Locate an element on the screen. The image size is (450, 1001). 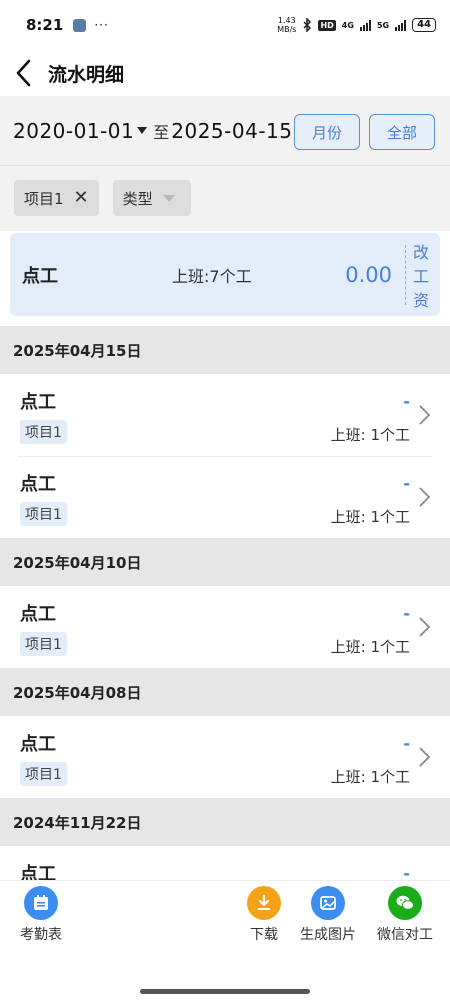
hd-badge: HD is located at coordinates (327, 25).